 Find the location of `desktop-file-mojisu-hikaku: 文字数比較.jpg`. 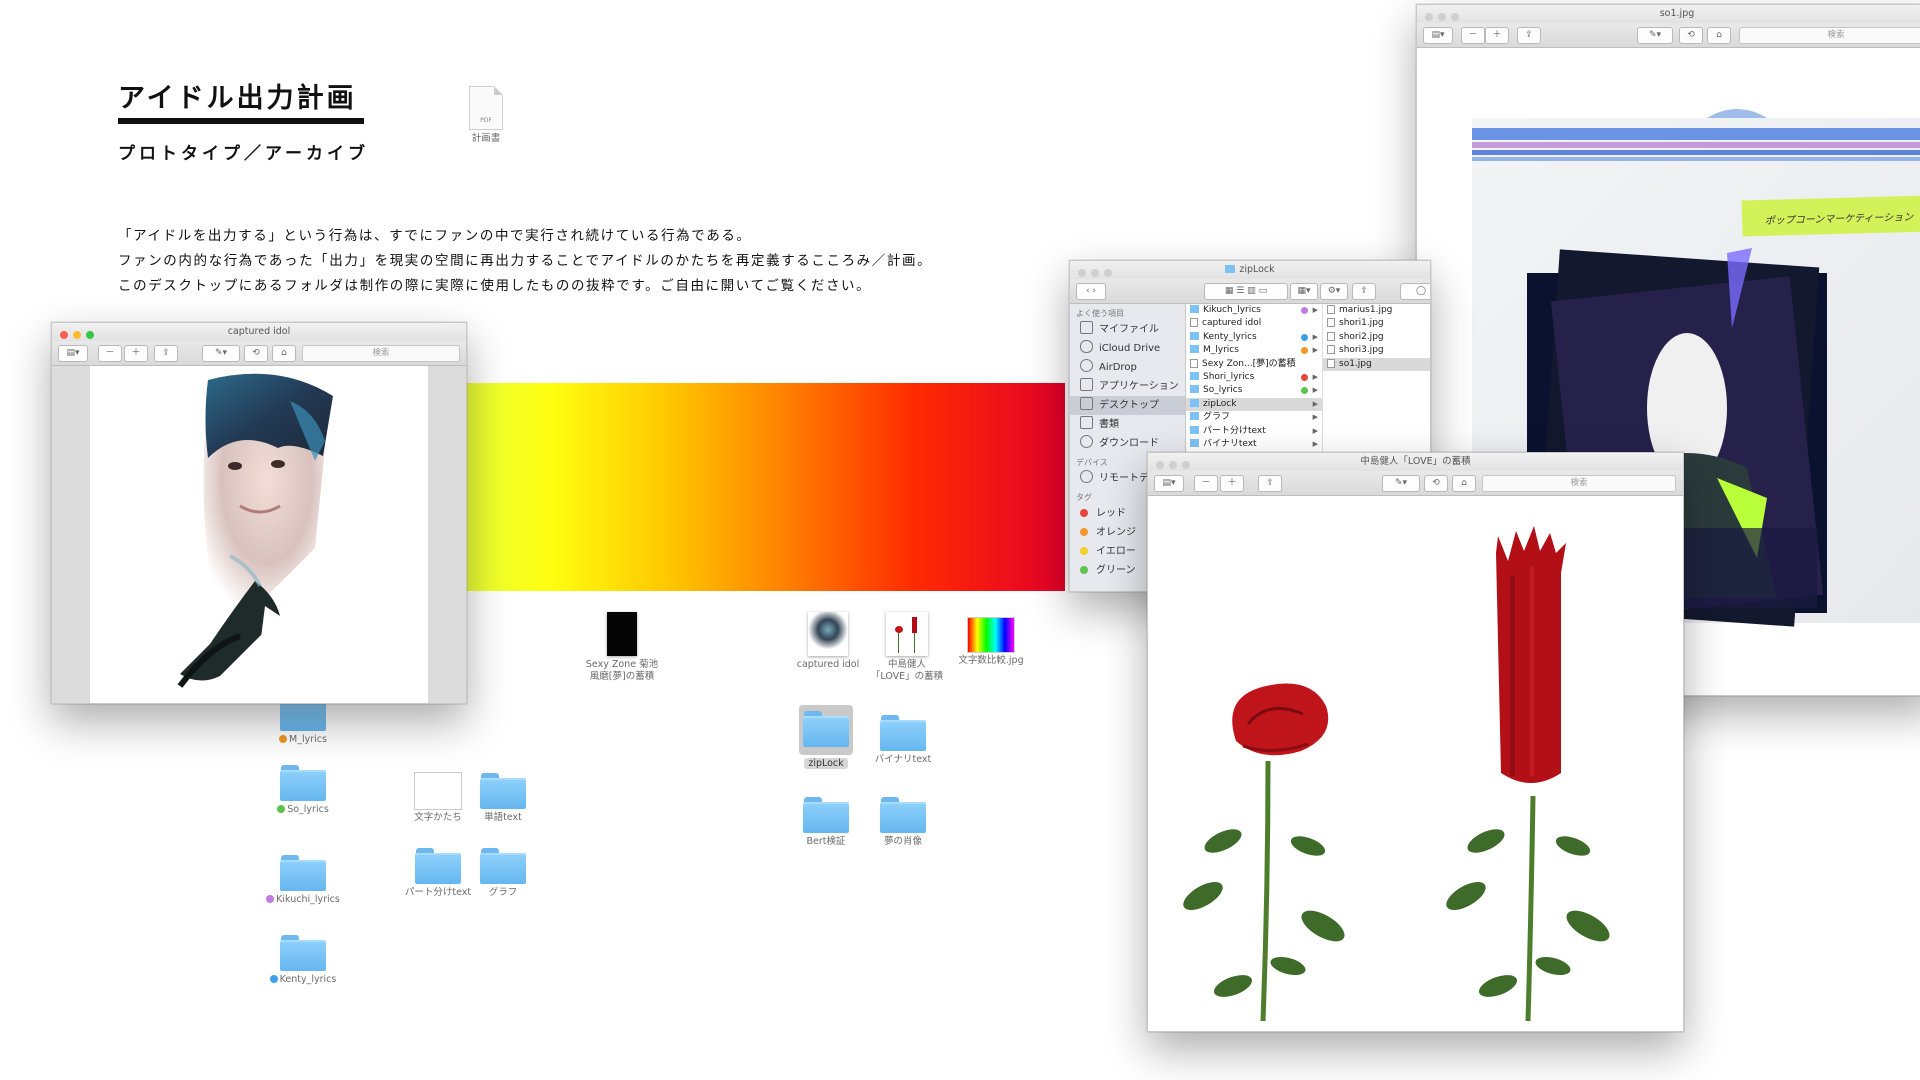

desktop-file-mojisu-hikaku: 文字数比較.jpg is located at coordinates (991, 642).